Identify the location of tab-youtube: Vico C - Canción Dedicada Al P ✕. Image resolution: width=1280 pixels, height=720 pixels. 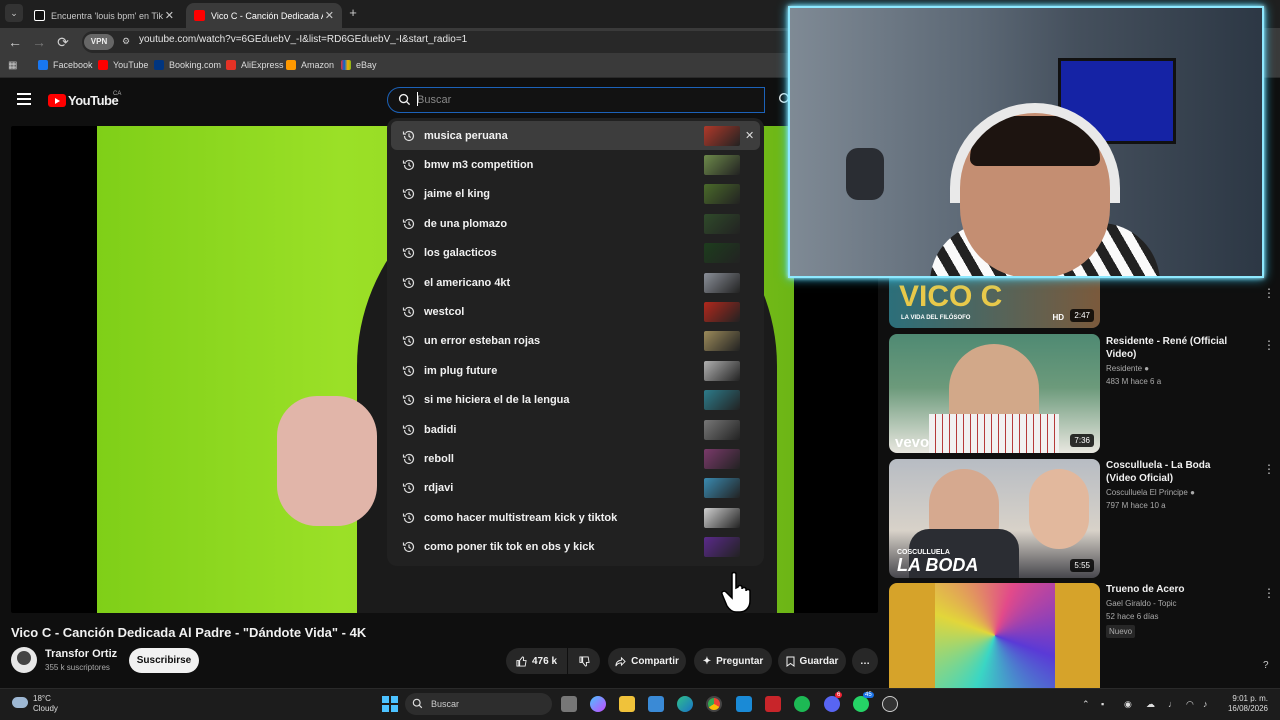
(264, 15).